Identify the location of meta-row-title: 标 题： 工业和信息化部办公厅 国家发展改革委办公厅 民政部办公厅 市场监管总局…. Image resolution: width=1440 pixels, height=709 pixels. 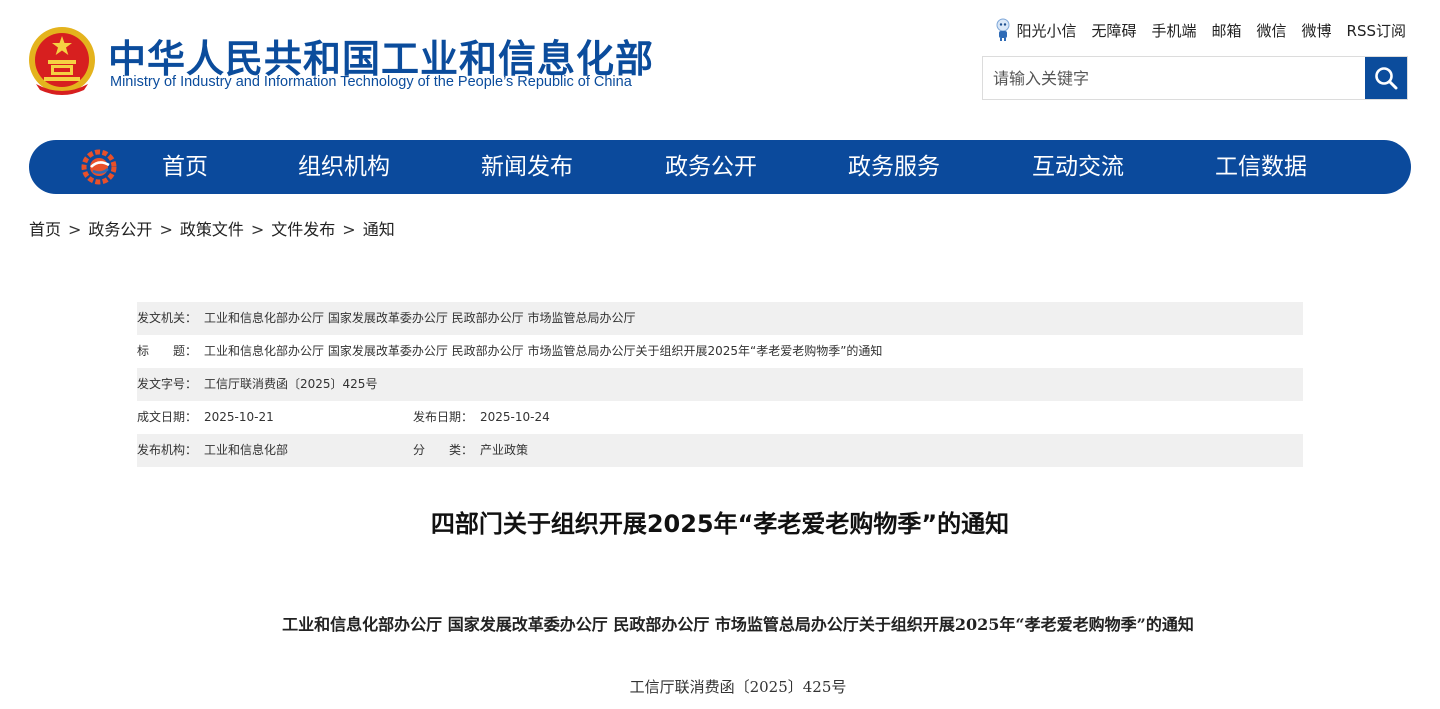
(720, 351).